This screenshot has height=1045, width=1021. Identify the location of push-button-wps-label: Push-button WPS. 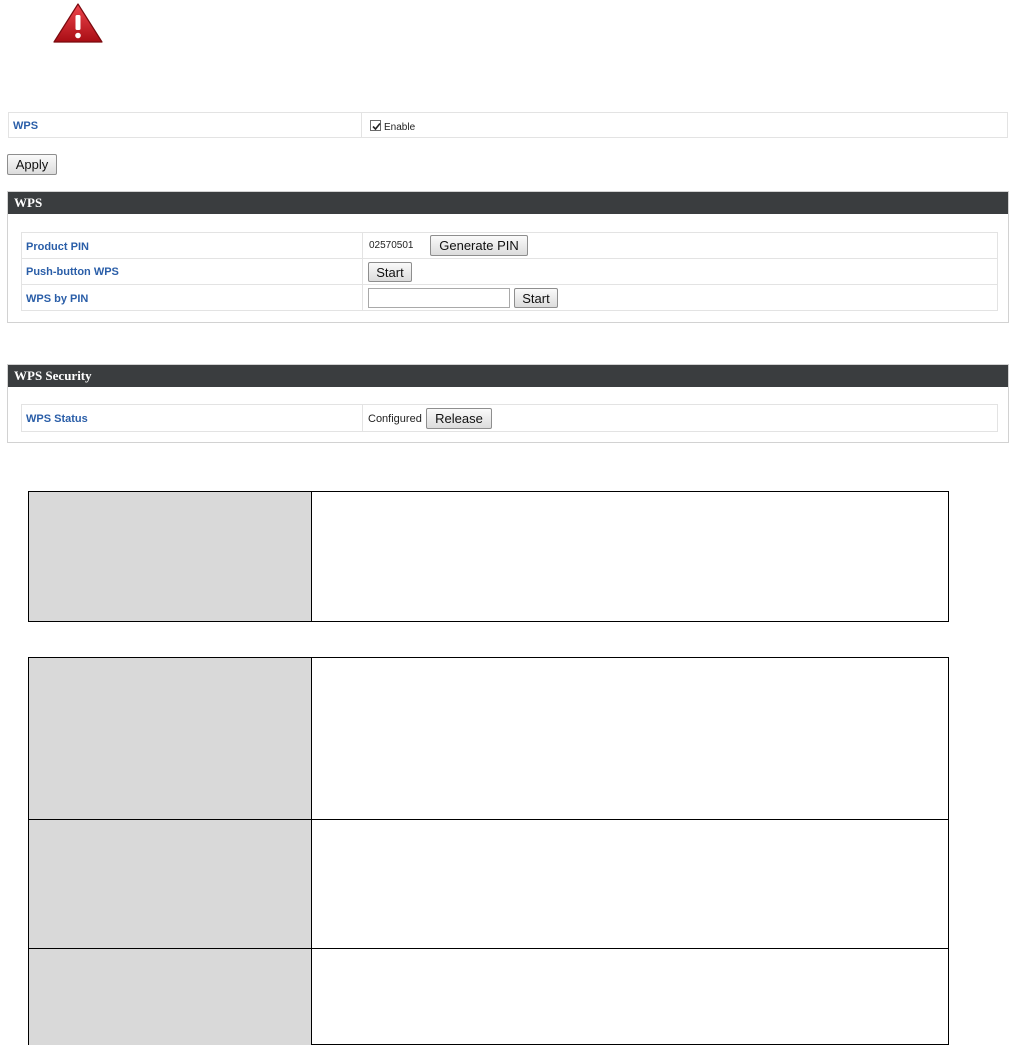
(72, 272).